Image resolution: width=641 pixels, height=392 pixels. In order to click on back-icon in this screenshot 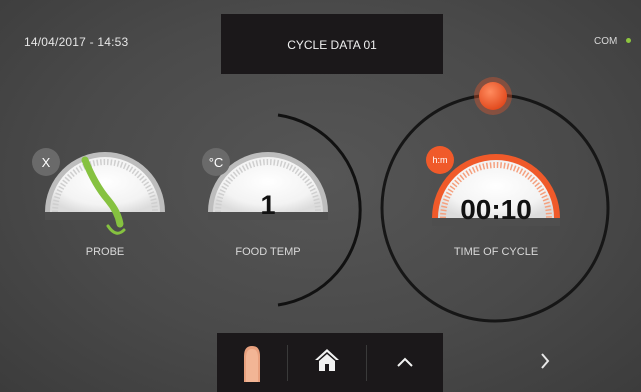, I will do `click(252, 362)`.